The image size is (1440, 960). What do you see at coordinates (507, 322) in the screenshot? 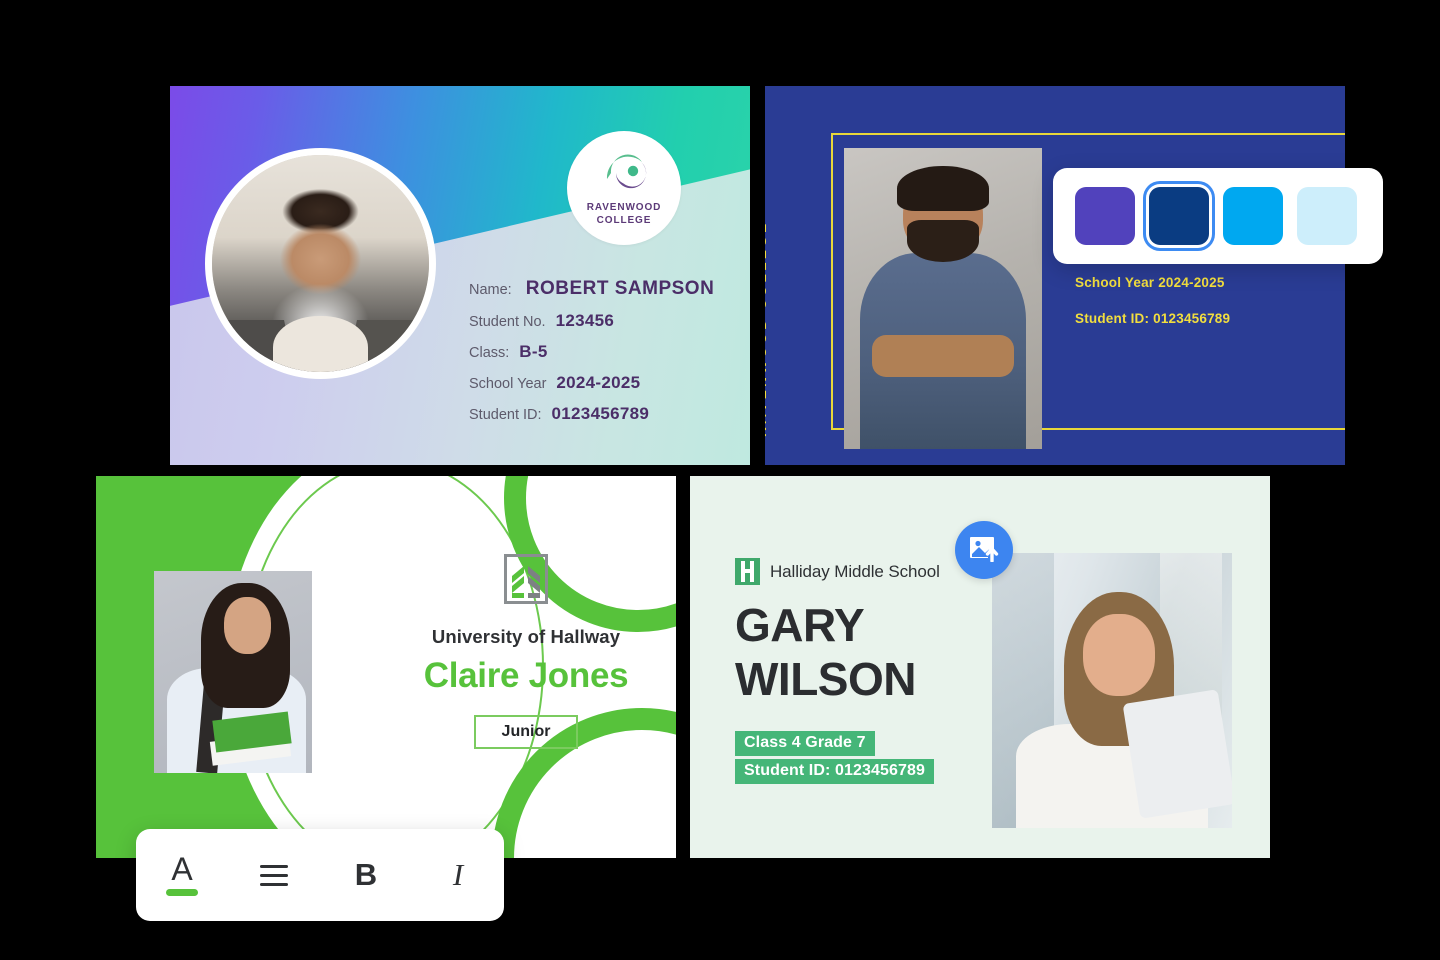
I see `field-label: Student No.` at bounding box center [507, 322].